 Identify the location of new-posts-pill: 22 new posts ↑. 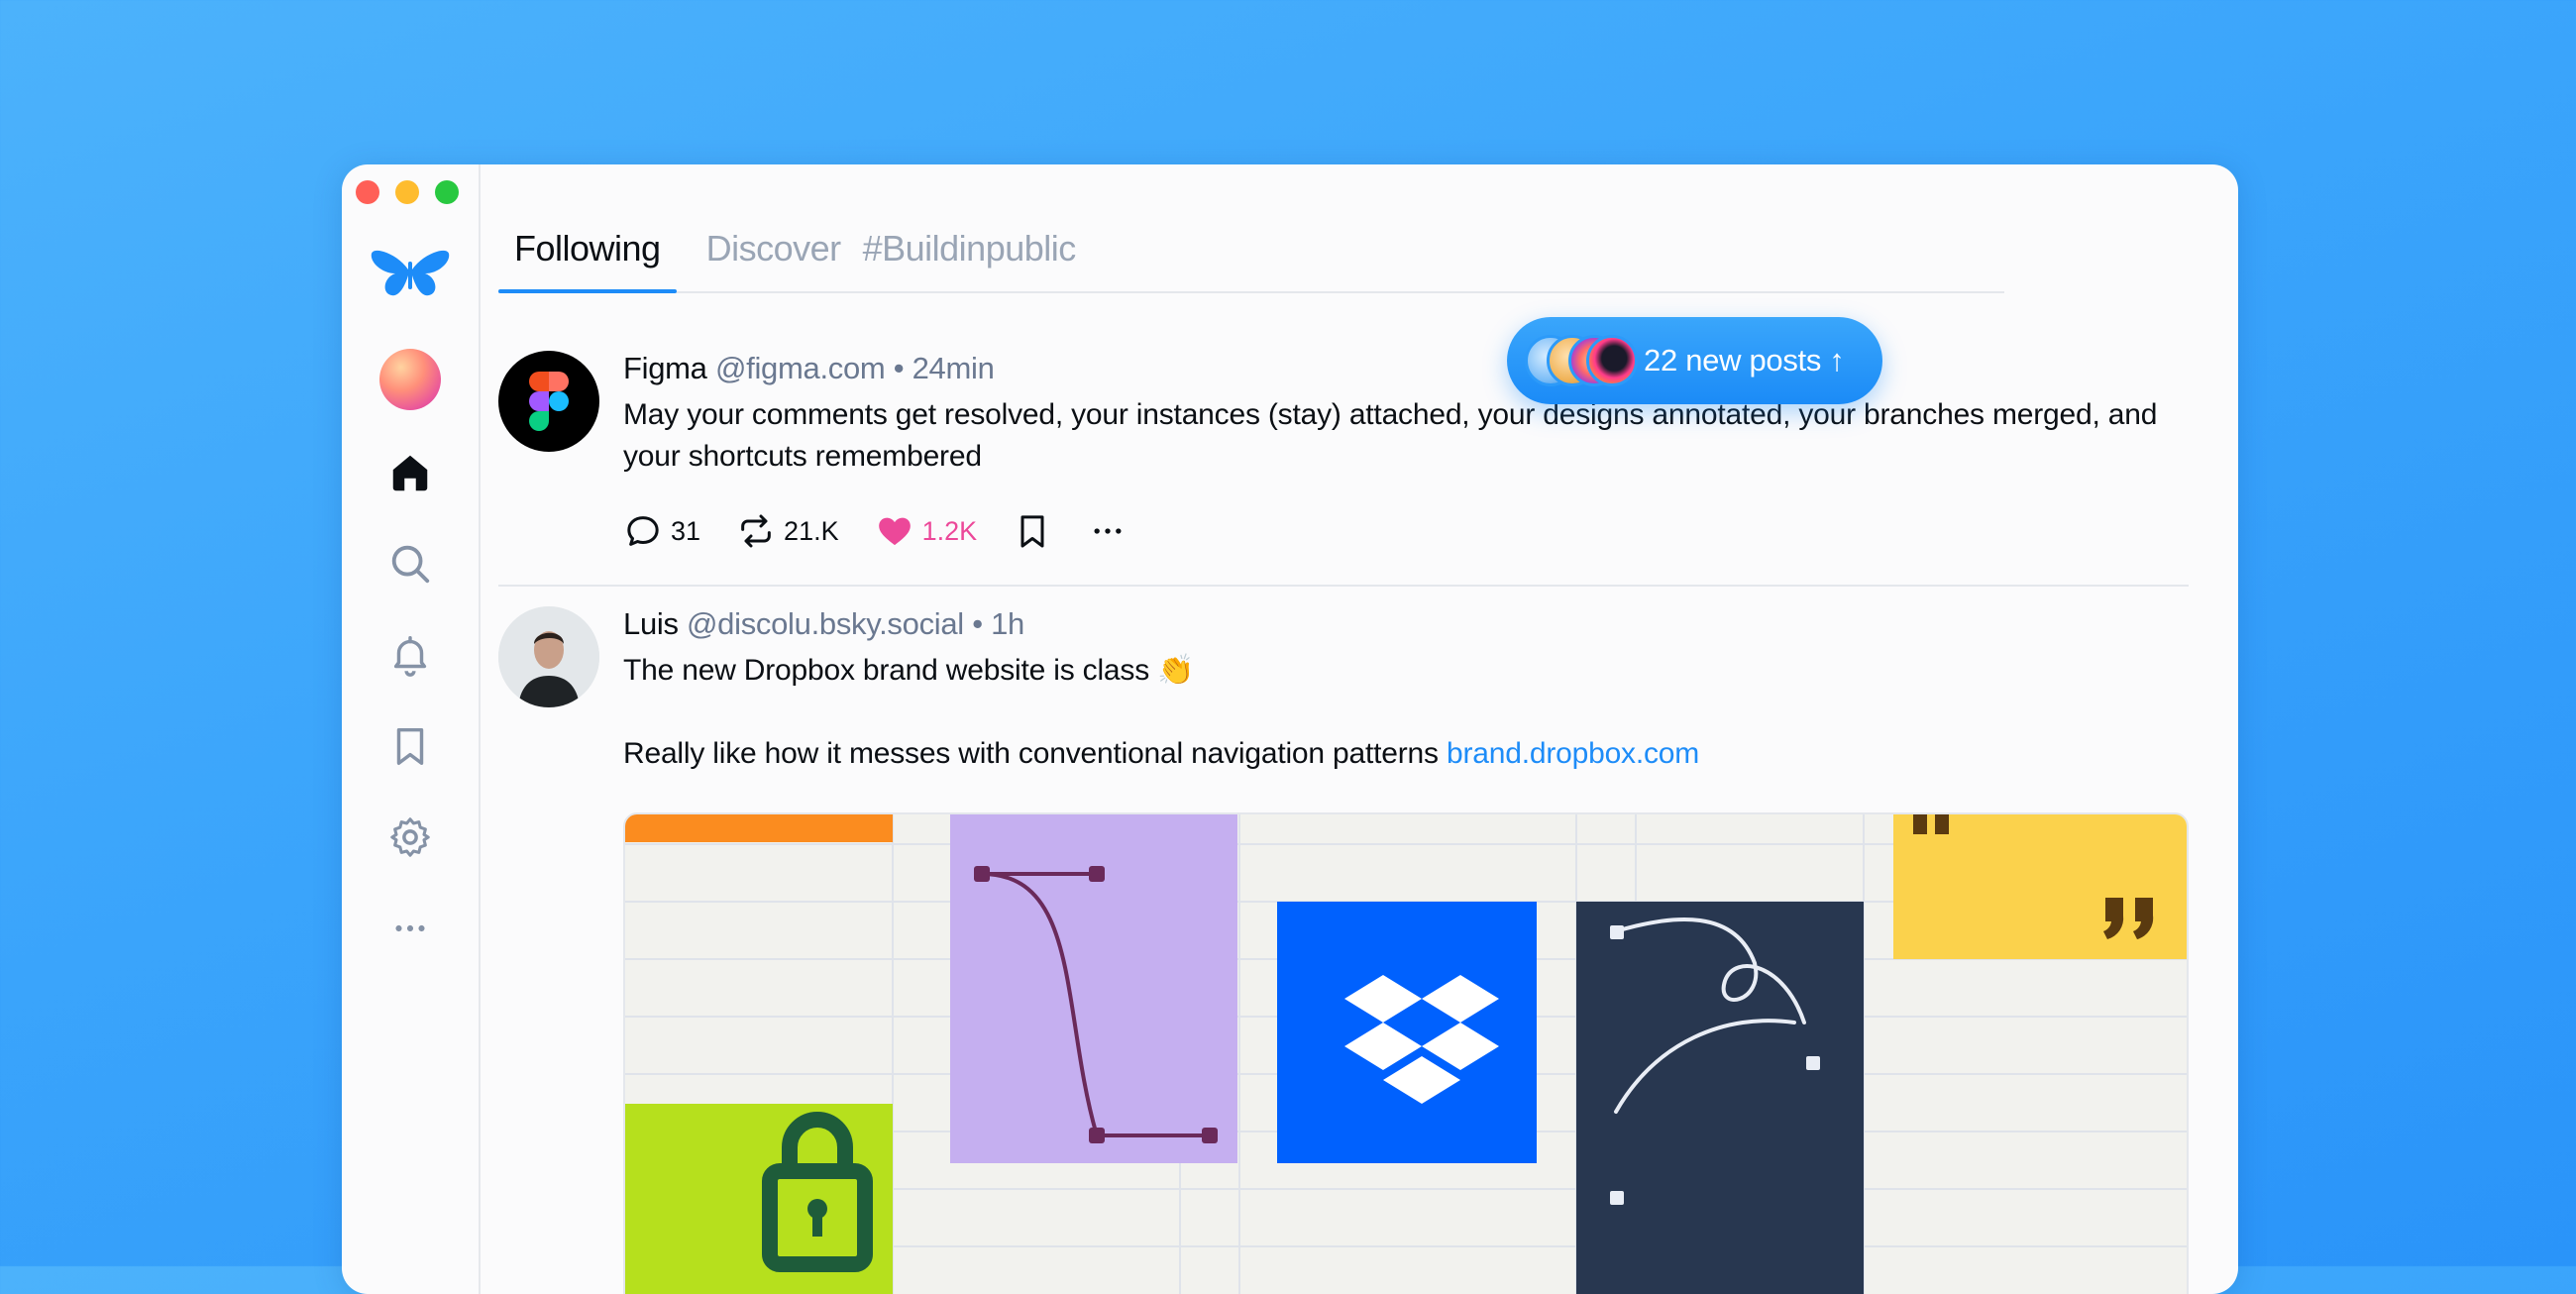
(1695, 360).